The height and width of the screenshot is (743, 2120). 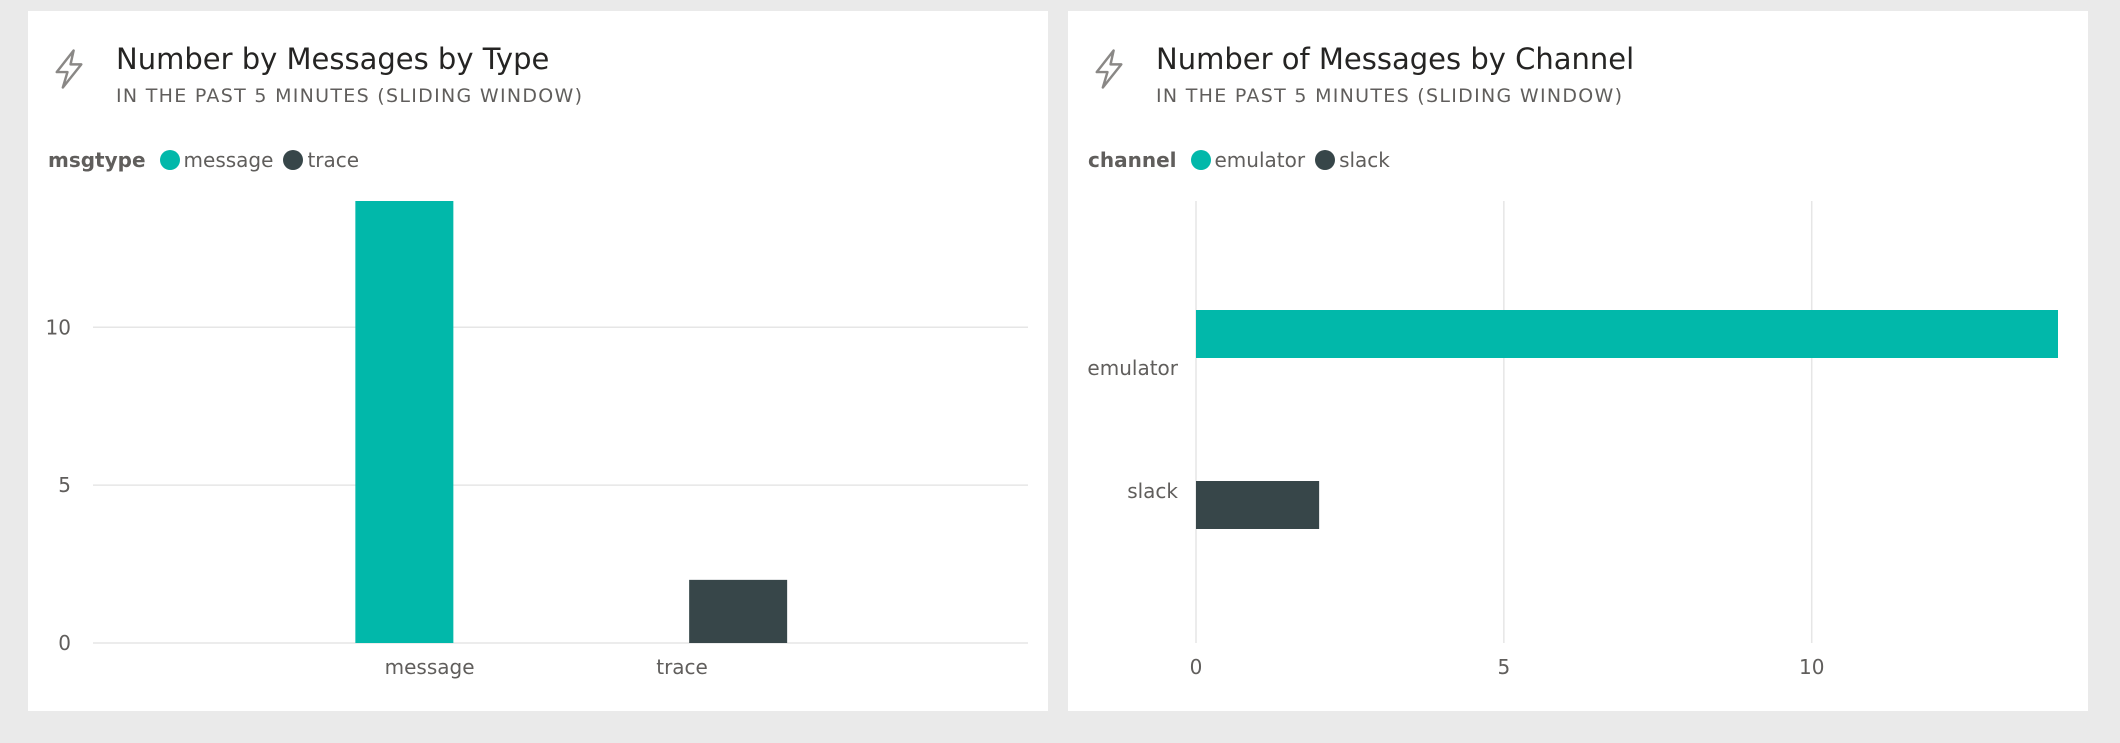 What do you see at coordinates (1627, 334) in the screenshot?
I see `bar-emulator` at bounding box center [1627, 334].